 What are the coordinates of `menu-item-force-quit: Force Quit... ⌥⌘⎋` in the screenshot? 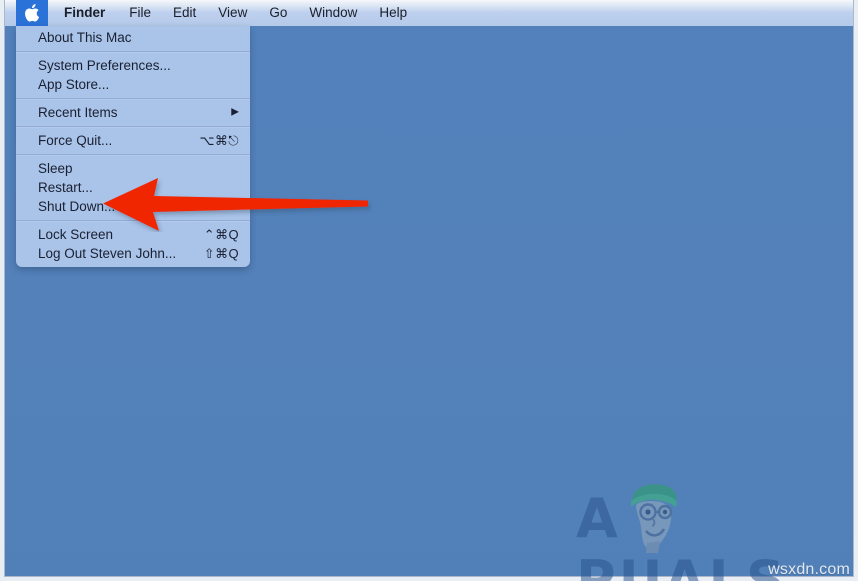 It's located at (133, 140).